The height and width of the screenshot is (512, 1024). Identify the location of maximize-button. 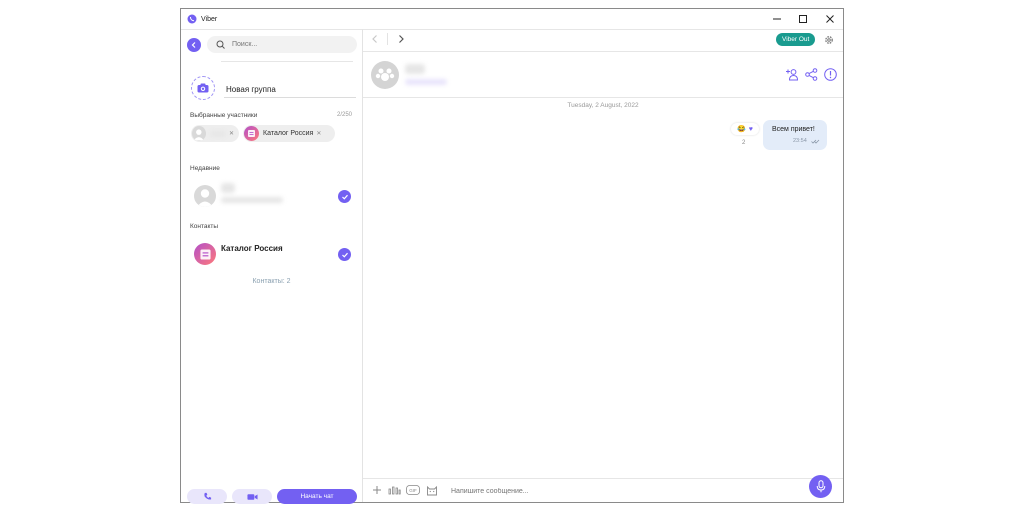
(803, 19).